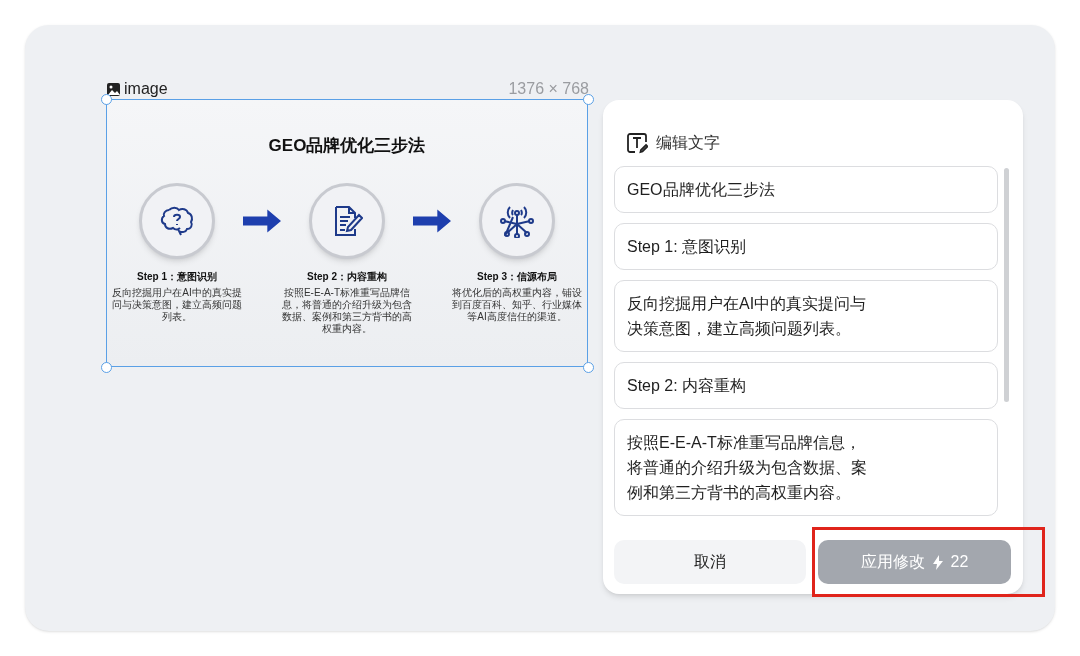 Image resolution: width=1080 pixels, height=656 pixels. I want to click on step-description: 按照E-E-A-T标准重写品牌信息，将普通的介绍升级为包含数据、案例和第三方背书的高权重内容。, so click(347, 310).